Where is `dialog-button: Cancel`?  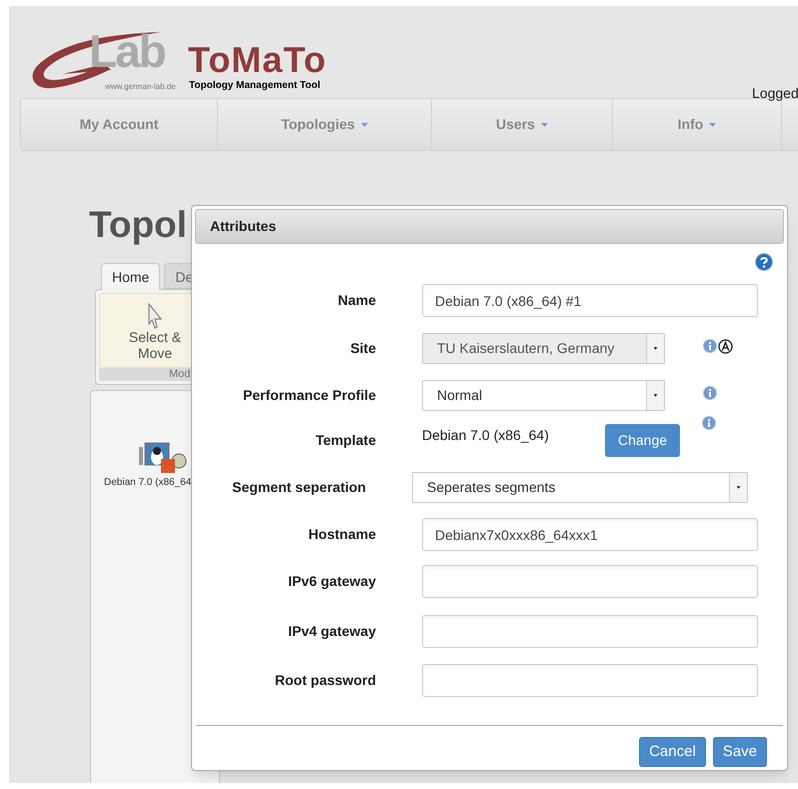 dialog-button: Cancel is located at coordinates (672, 752).